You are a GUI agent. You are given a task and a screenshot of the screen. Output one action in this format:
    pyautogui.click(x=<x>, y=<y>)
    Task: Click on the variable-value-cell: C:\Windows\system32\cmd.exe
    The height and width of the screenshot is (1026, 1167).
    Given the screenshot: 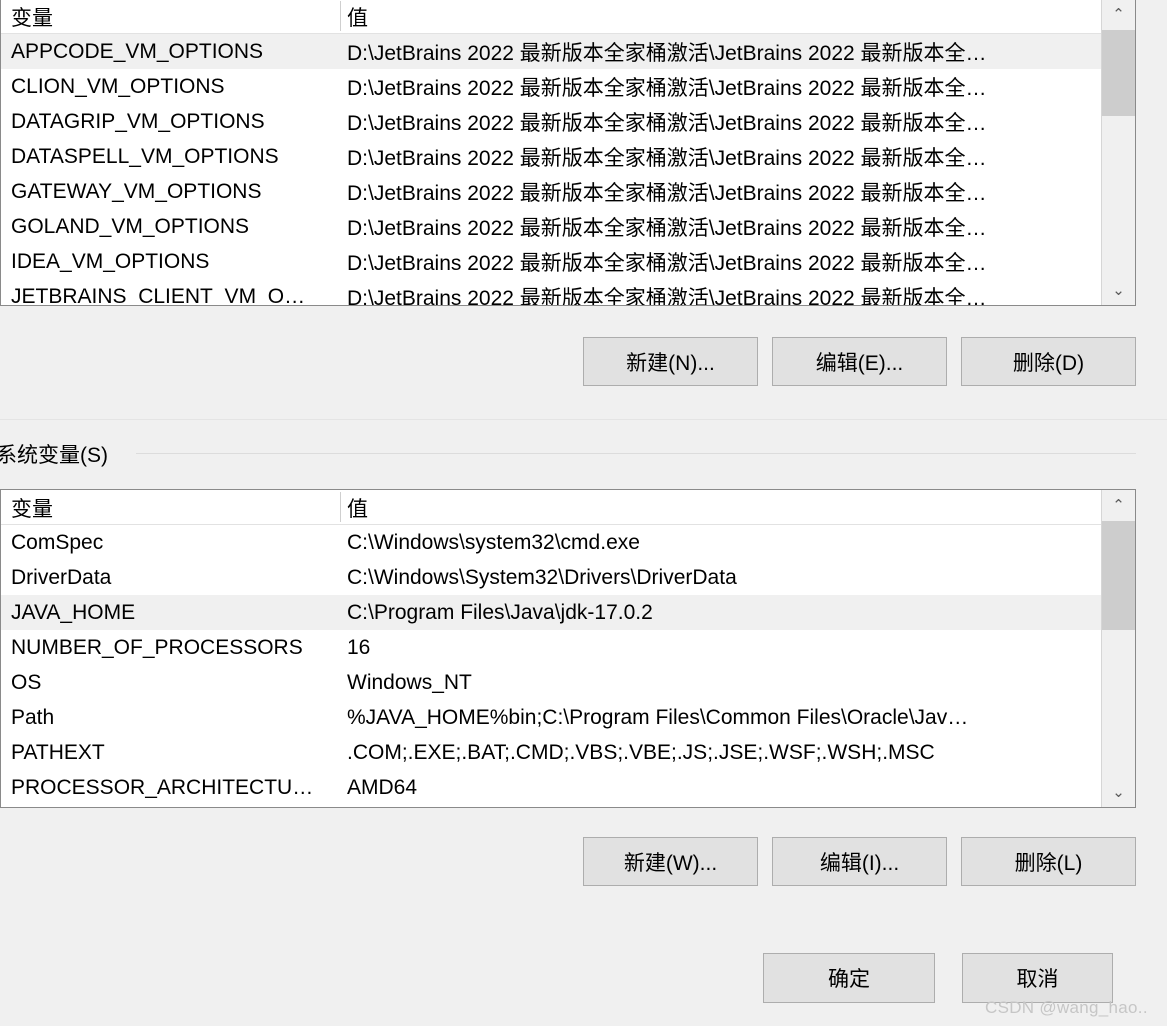 What is the action you would take?
    pyautogui.click(x=493, y=542)
    